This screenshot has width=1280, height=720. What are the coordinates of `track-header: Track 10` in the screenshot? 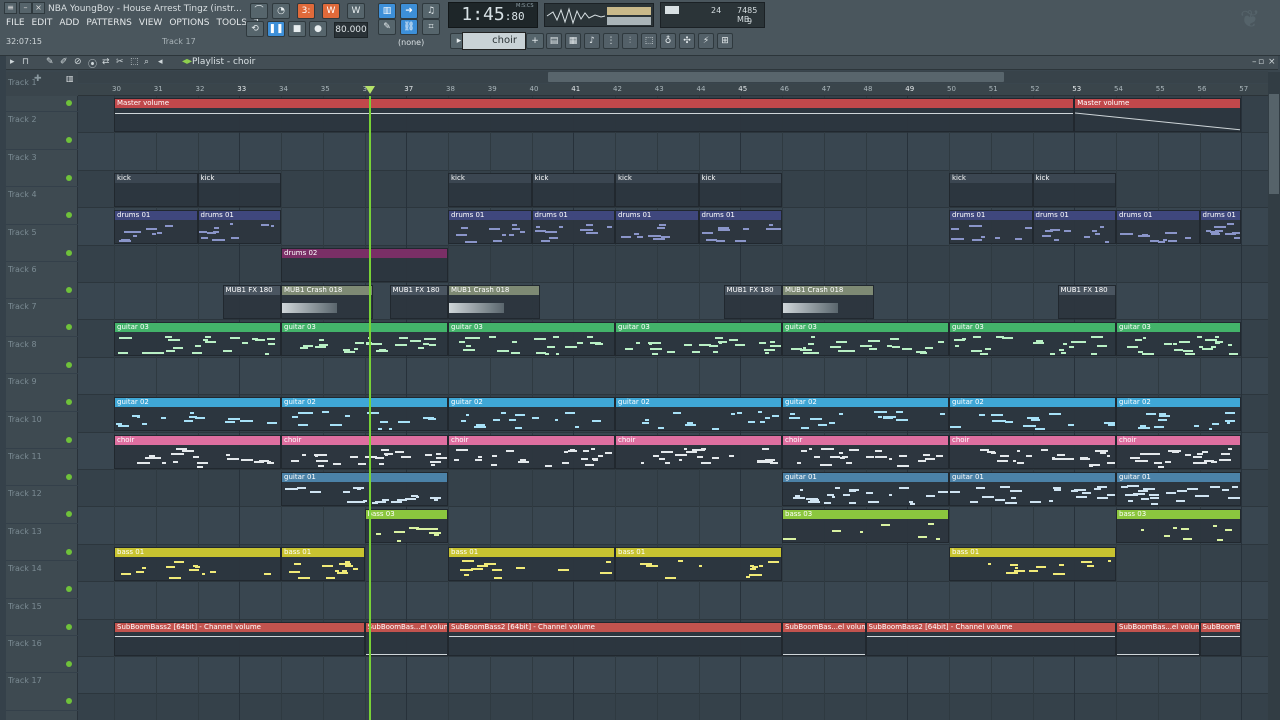 It's located at (42, 430).